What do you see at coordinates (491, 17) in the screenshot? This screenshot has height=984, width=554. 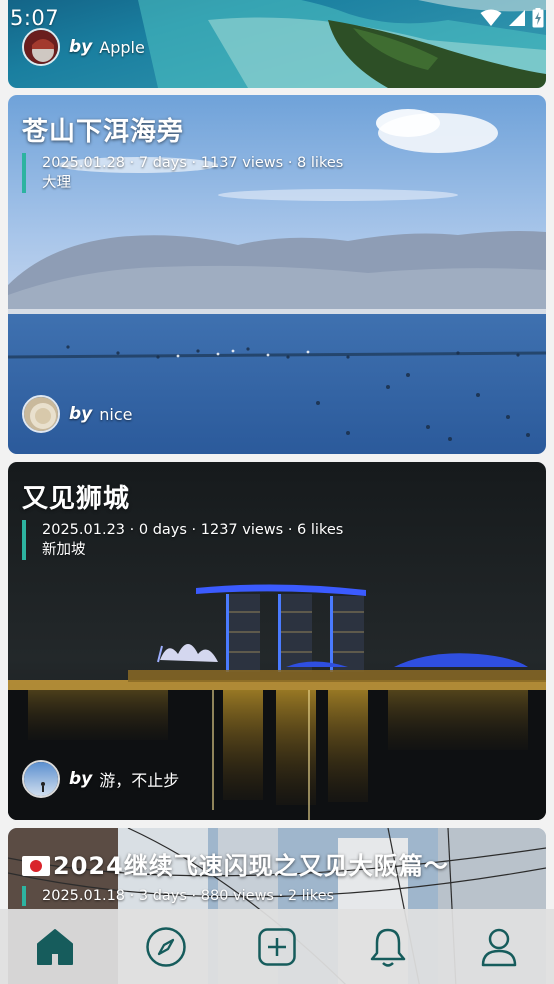 I see `wifi-icon` at bounding box center [491, 17].